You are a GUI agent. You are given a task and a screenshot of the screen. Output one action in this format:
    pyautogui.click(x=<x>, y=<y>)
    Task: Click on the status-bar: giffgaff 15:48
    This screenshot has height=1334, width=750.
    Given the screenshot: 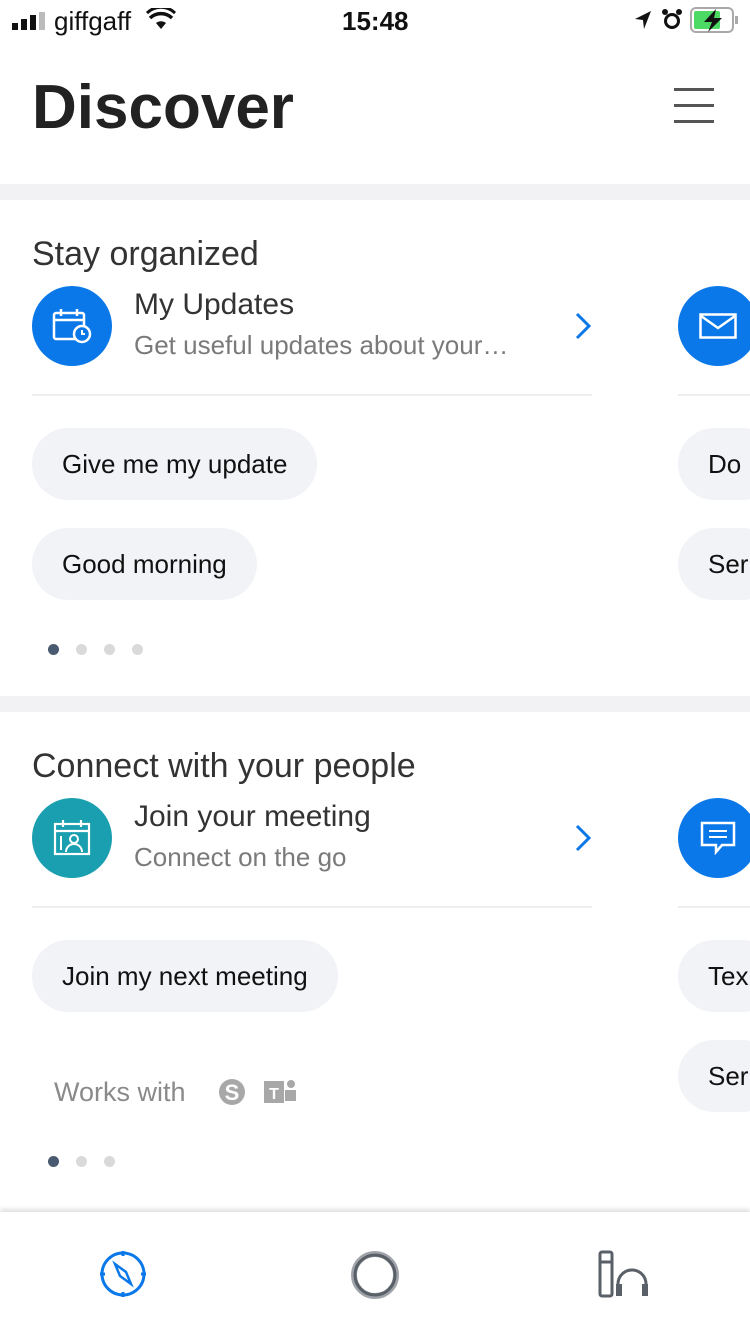 What is the action you would take?
    pyautogui.click(x=375, y=20)
    